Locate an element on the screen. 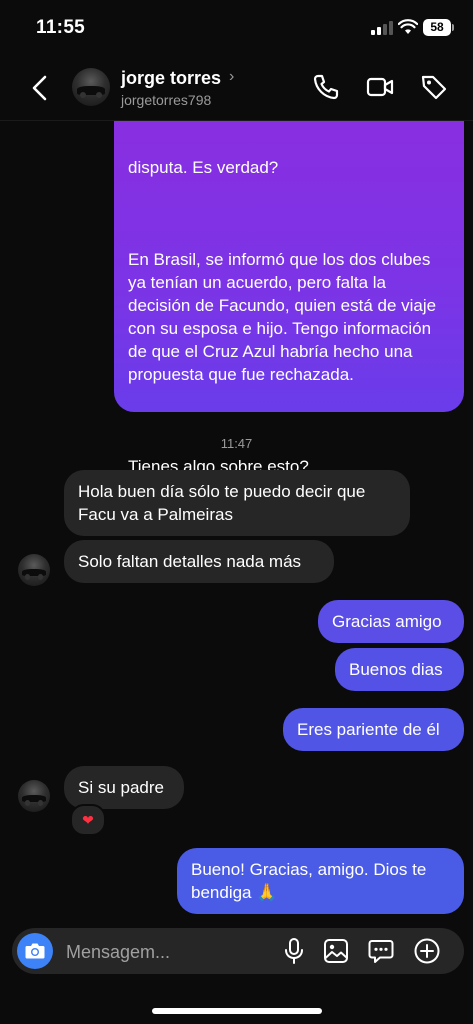 Image resolution: width=473 pixels, height=1024 pixels. battery-tip is located at coordinates (453, 27).